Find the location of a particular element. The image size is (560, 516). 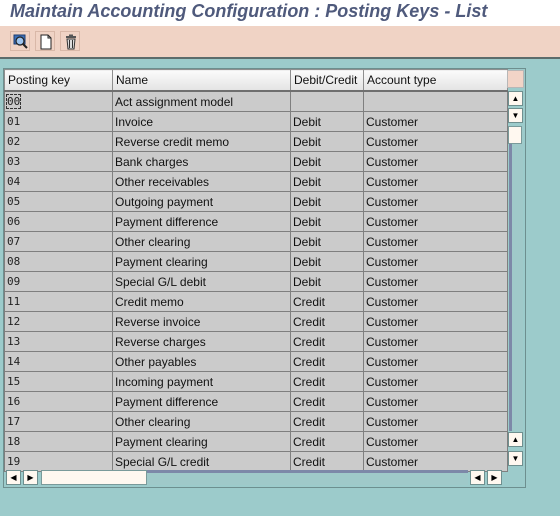

cell-name: Other receivables is located at coordinates (201, 181).